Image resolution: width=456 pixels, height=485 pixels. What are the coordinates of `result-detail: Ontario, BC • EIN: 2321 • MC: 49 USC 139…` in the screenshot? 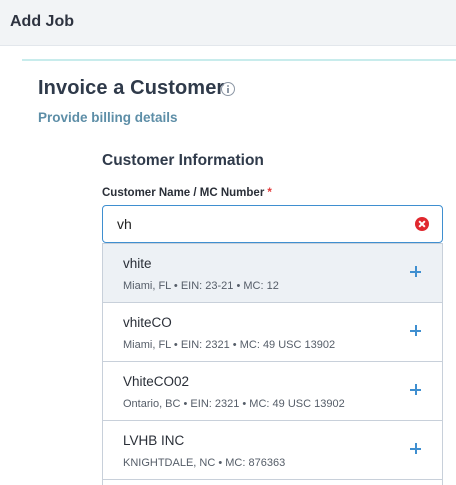 It's located at (234, 404).